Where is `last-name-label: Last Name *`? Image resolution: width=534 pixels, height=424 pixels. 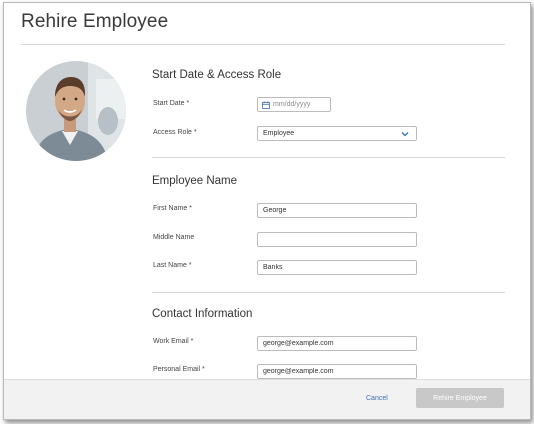 last-name-label: Last Name * is located at coordinates (172, 265).